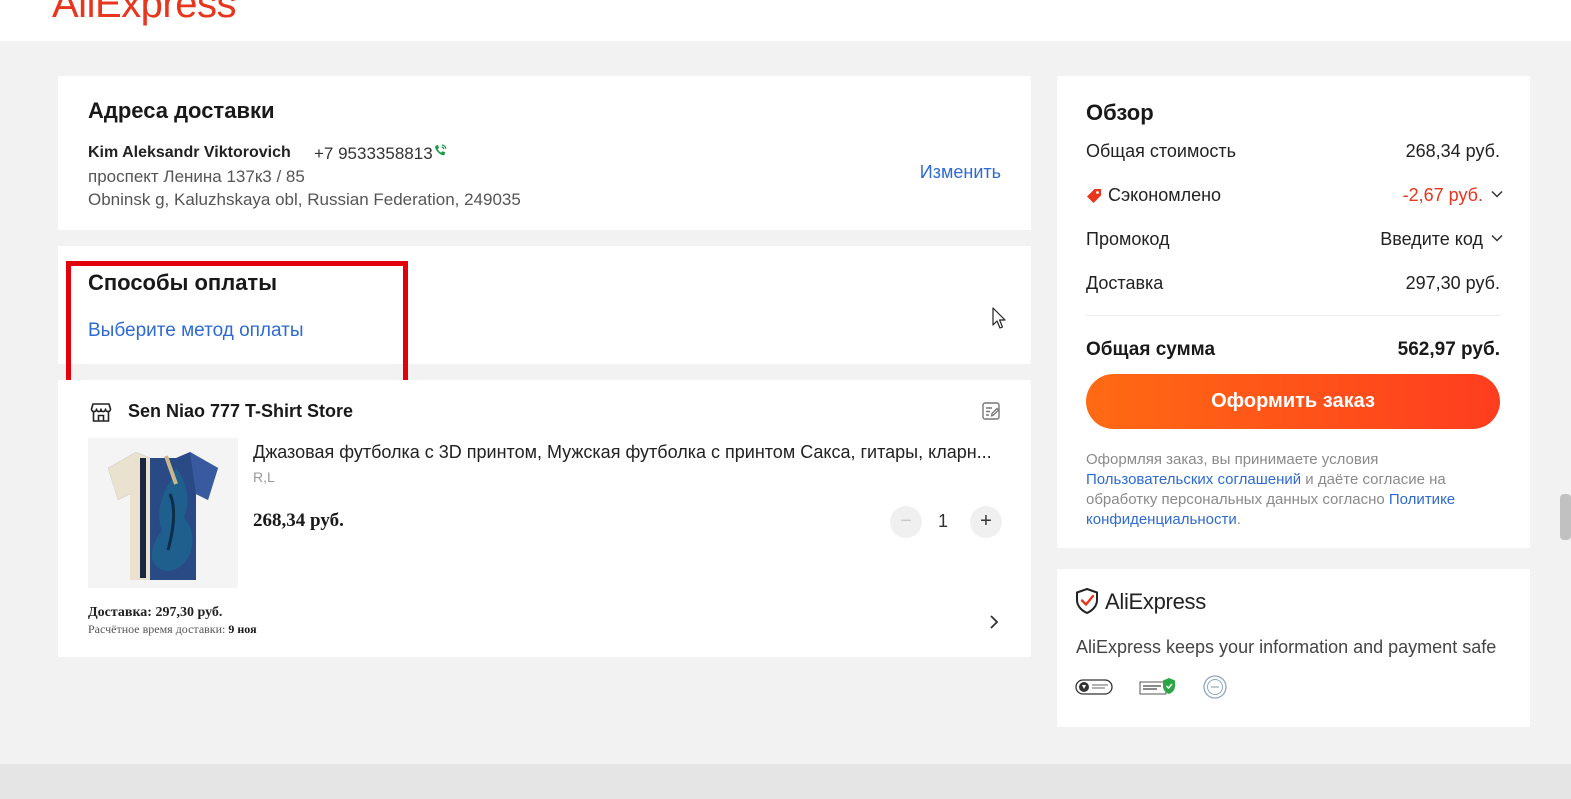 This screenshot has height=799, width=1571. Describe the element at coordinates (1087, 601) in the screenshot. I see `shield-check-icon` at that location.